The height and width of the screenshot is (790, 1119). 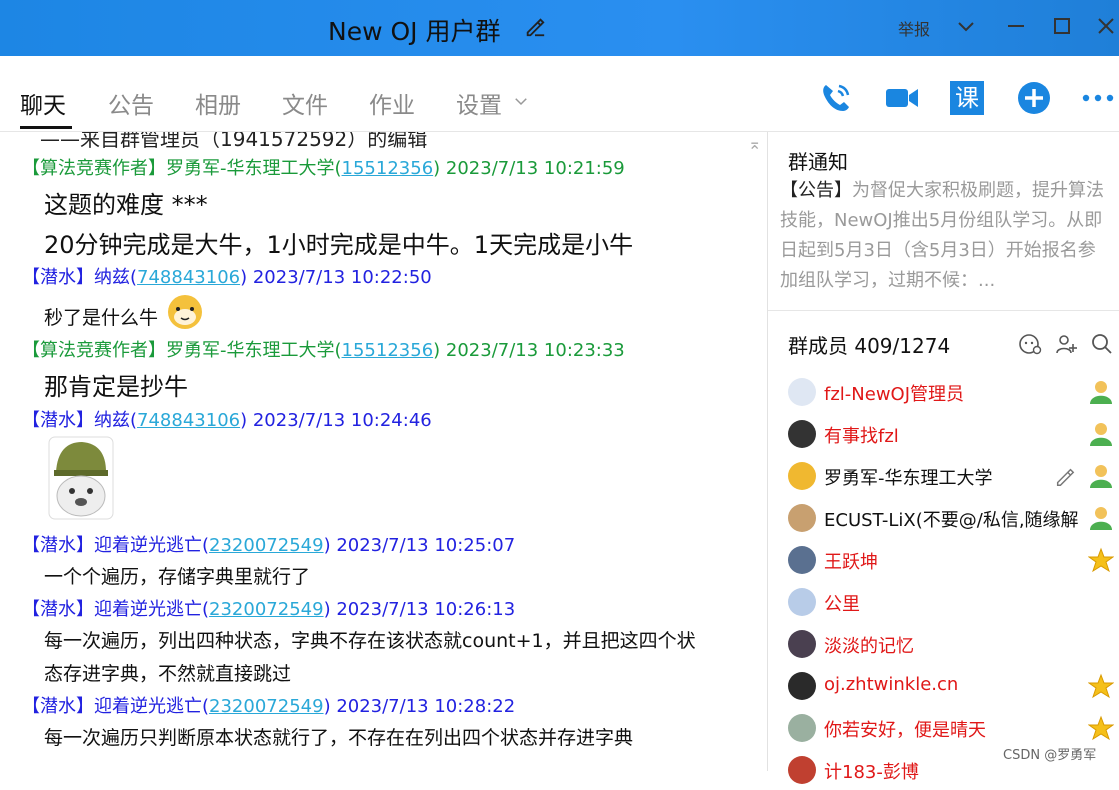 I want to click on member-item: 淡淡的记忆, so click(x=938, y=644).